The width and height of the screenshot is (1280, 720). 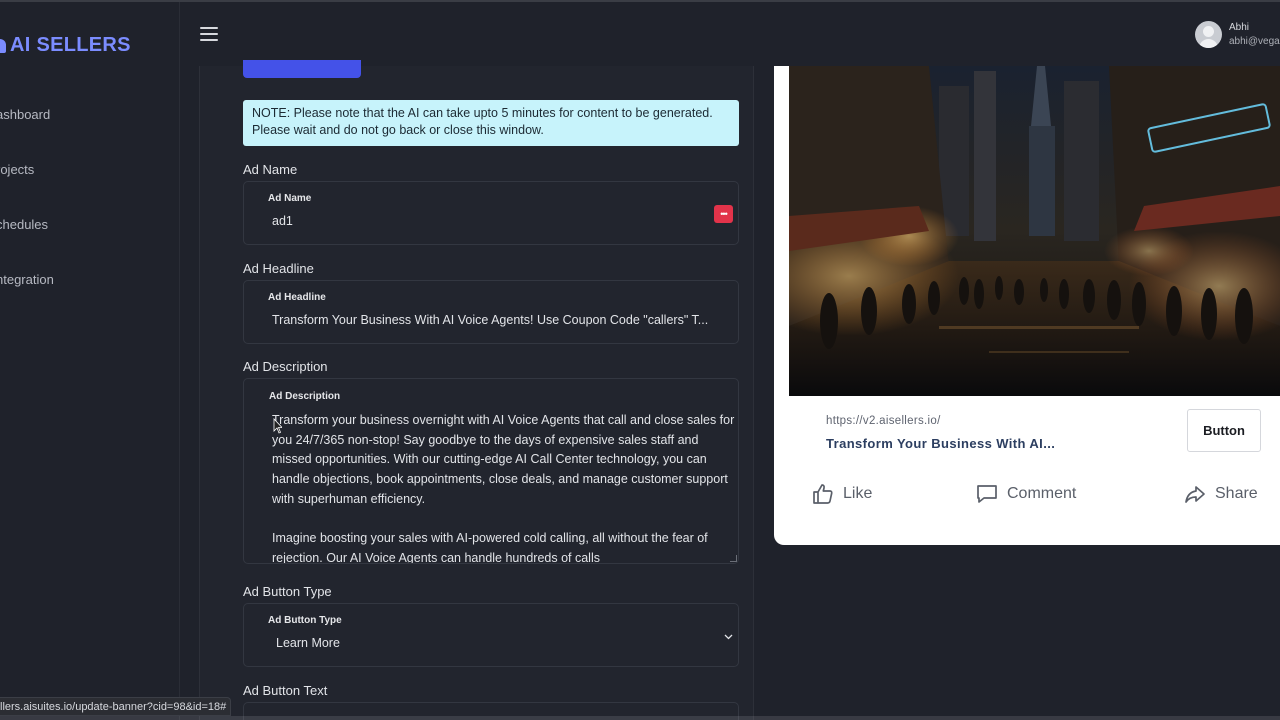 I want to click on ad-actions-bar: Like Comment Share, so click(x=1034, y=498).